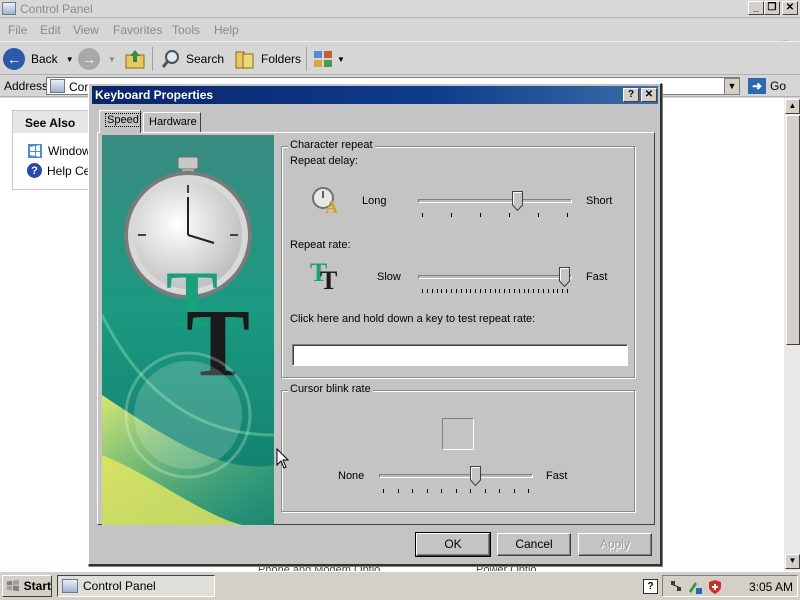  What do you see at coordinates (86, 30) in the screenshot?
I see `menu-view: View` at bounding box center [86, 30].